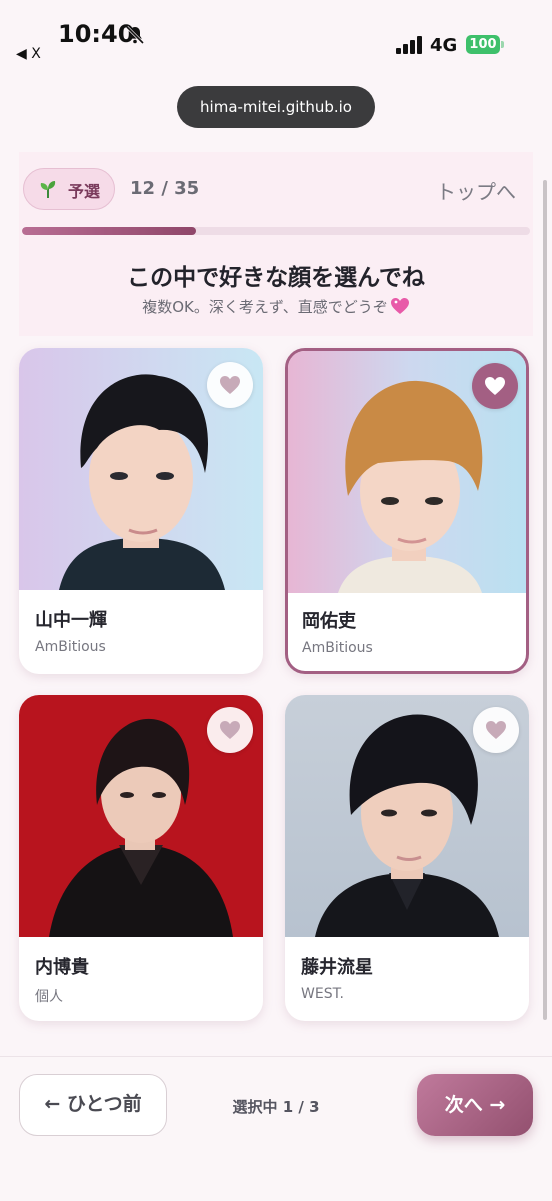 This screenshot has height=1201, width=552. What do you see at coordinates (93, 1105) in the screenshot?
I see `previous-button: ← ひとつ前` at bounding box center [93, 1105].